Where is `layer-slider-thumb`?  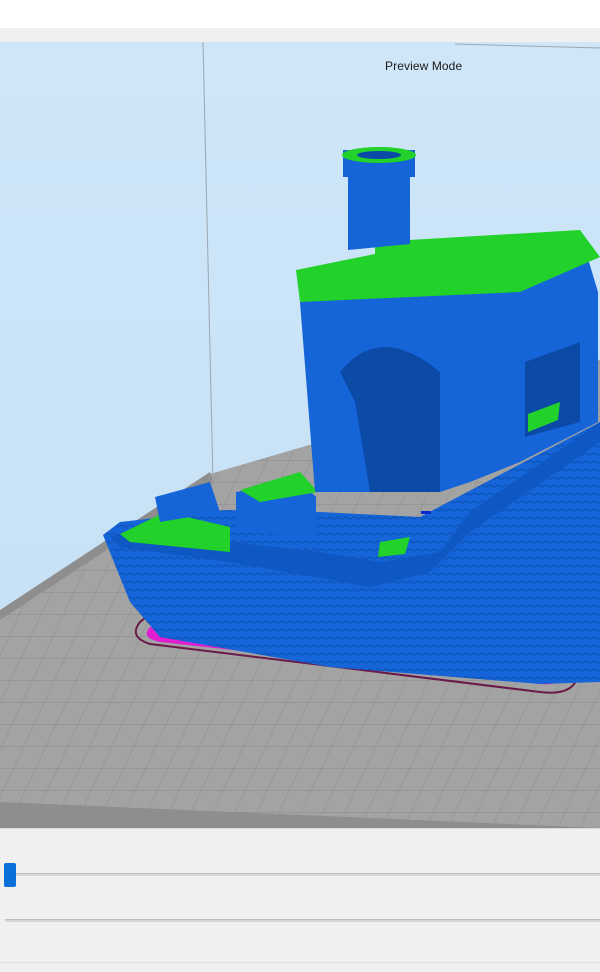
layer-slider-thumb is located at coordinates (10, 875).